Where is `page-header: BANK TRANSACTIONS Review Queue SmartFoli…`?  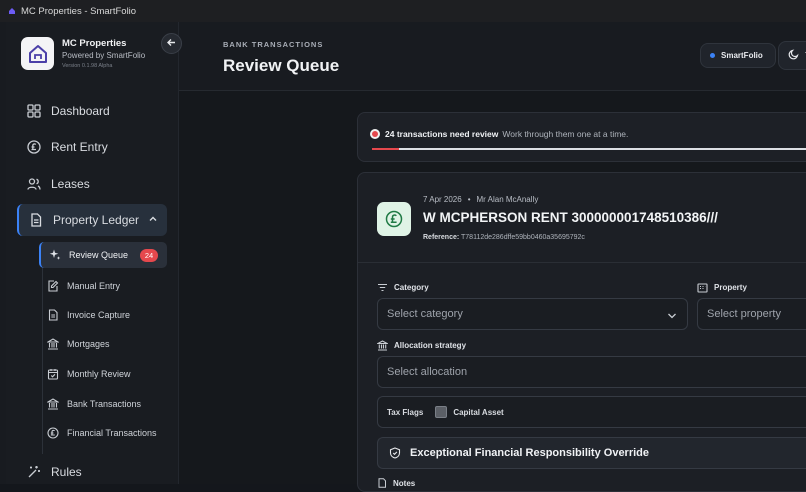 page-header: BANK TRANSACTIONS Review Queue SmartFoli… is located at coordinates (492, 56).